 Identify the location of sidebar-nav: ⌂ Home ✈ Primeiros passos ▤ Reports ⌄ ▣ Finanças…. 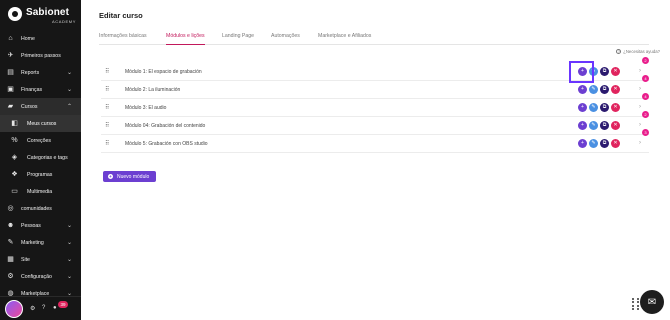
(40, 166).